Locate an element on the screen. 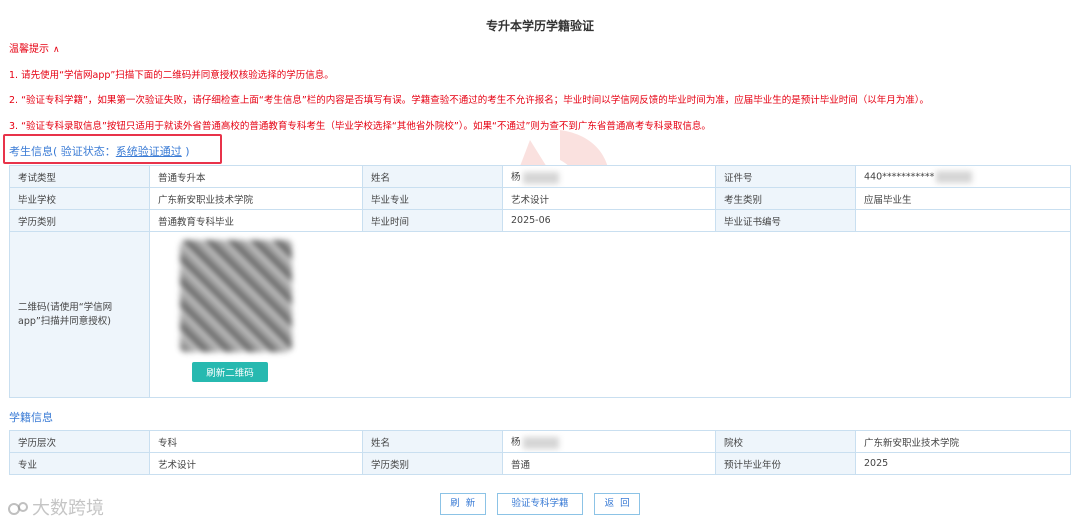 The image size is (1080, 526). exam-section-title: 考生信息( 验证状态：系统验证通过 ) is located at coordinates (99, 151).